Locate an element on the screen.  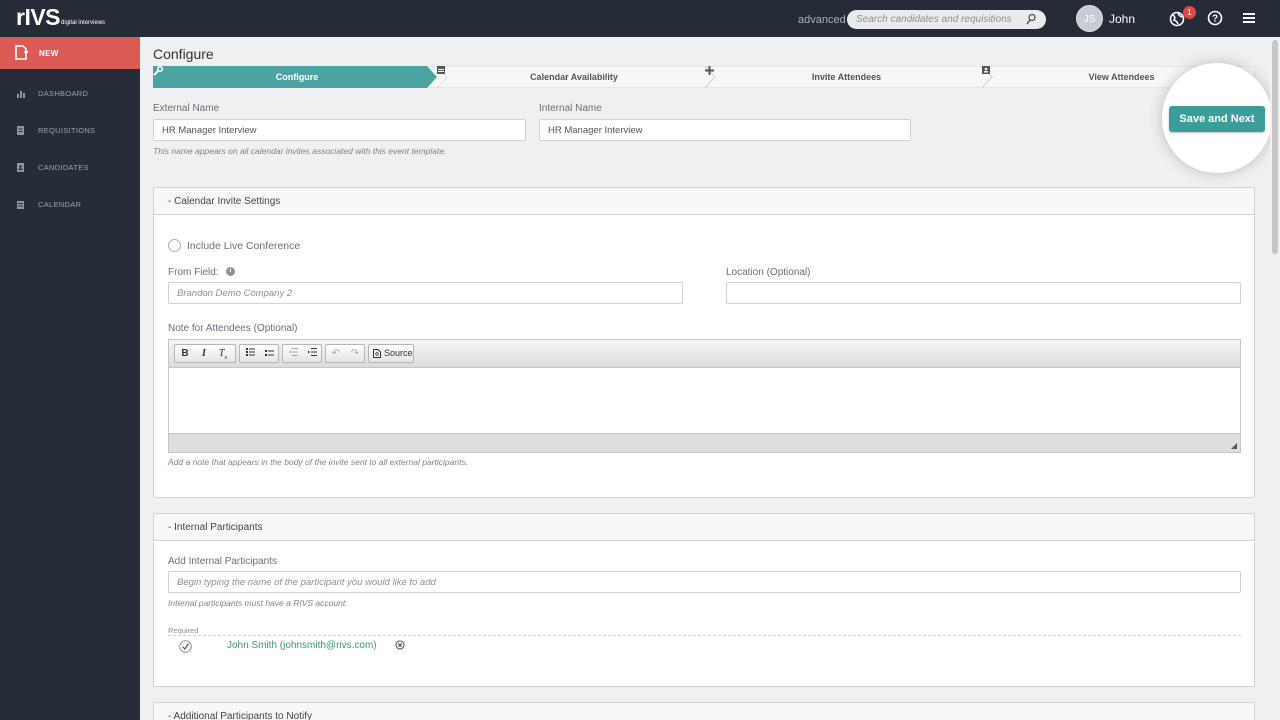
page-title: Configure is located at coordinates (183, 54).